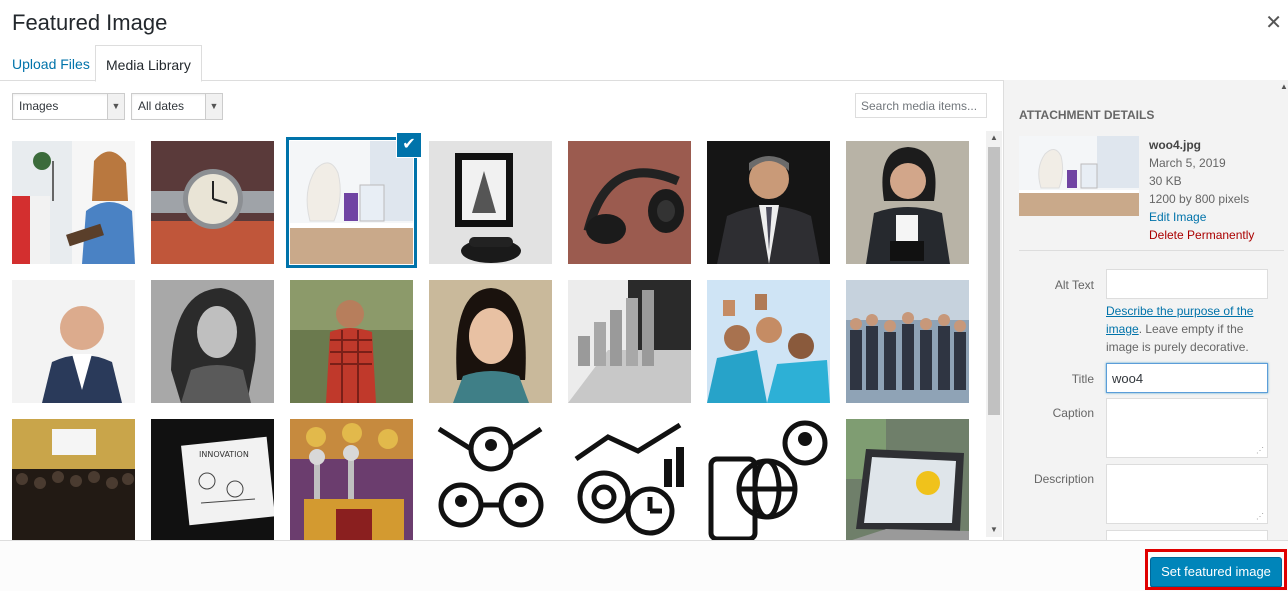 The image size is (1288, 591). I want to click on media-item-framed-photo-telephone, so click(490, 202).